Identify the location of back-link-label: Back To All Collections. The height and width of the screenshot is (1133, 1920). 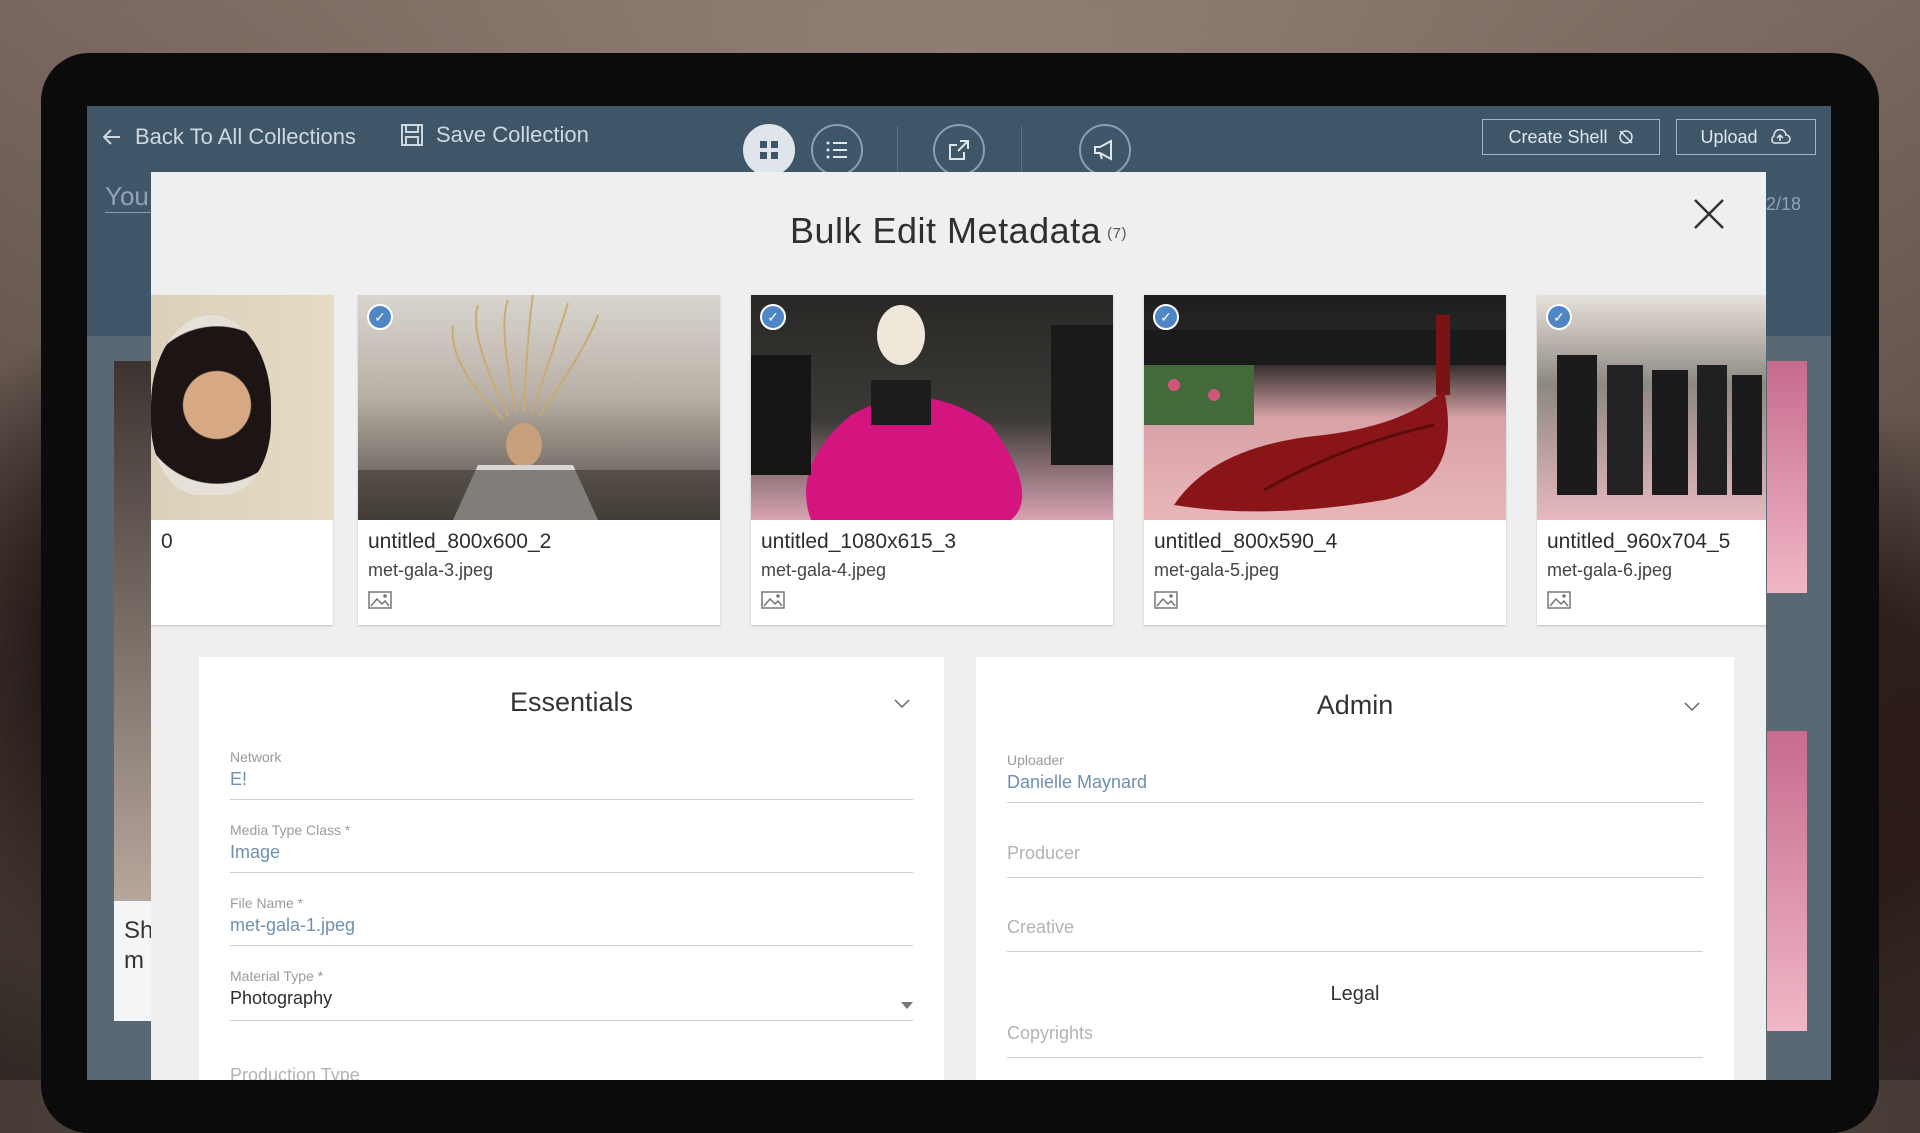
(245, 136).